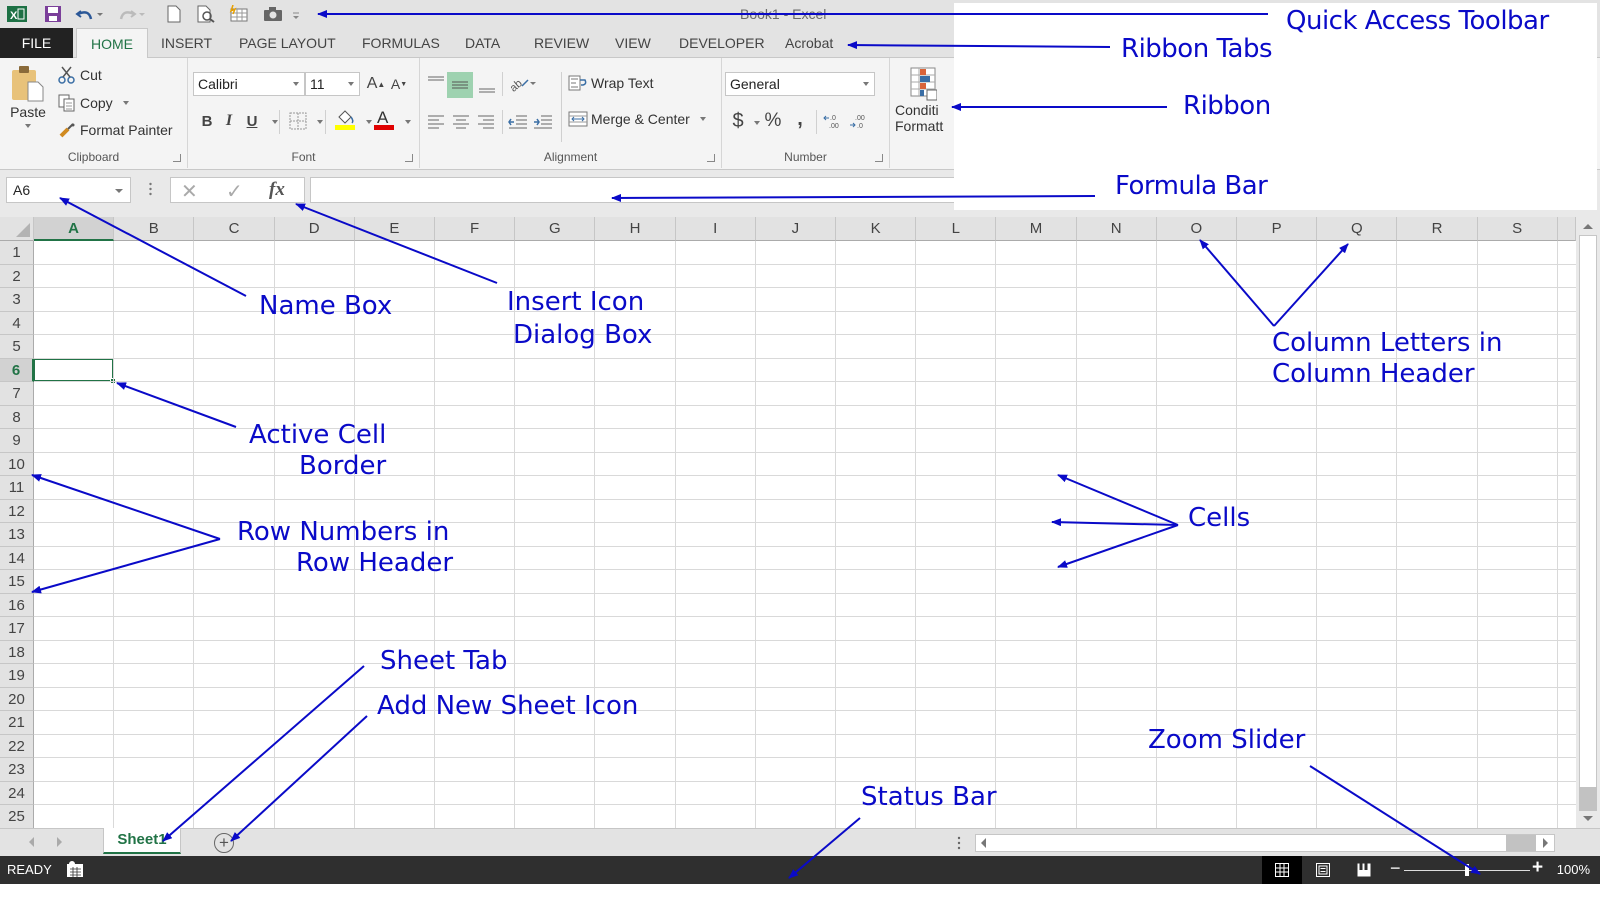 This screenshot has width=1600, height=900. What do you see at coordinates (345, 119) in the screenshot?
I see `fill-color-button` at bounding box center [345, 119].